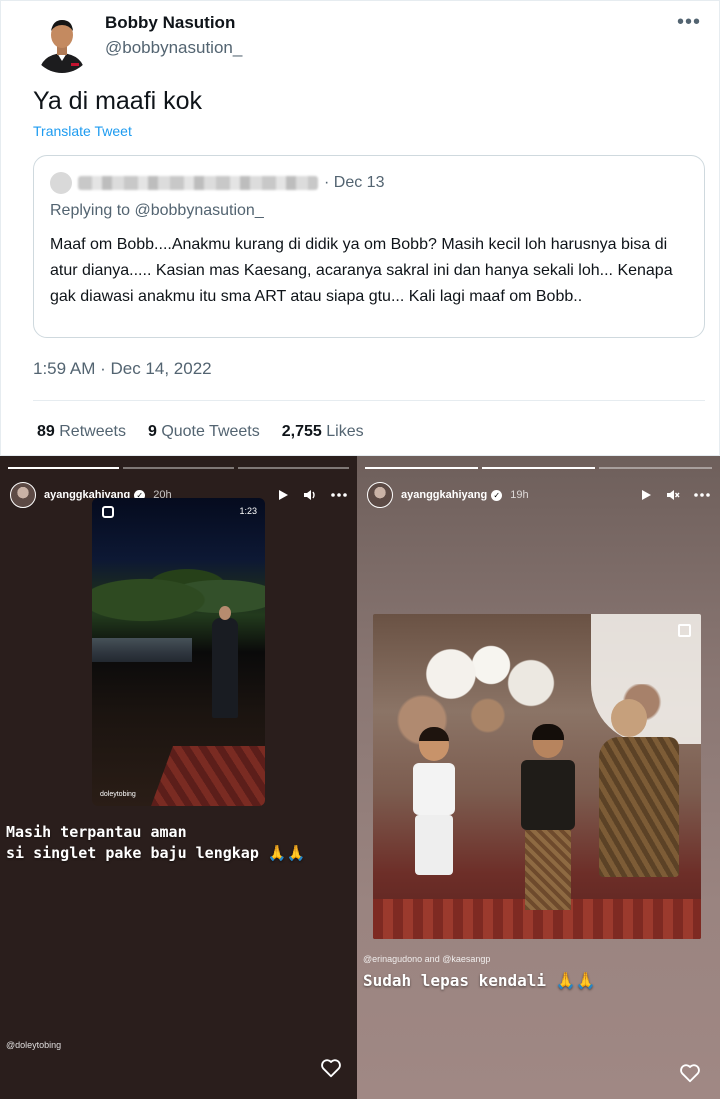  I want to click on story-username: ayanggkahiyang, so click(444, 495).